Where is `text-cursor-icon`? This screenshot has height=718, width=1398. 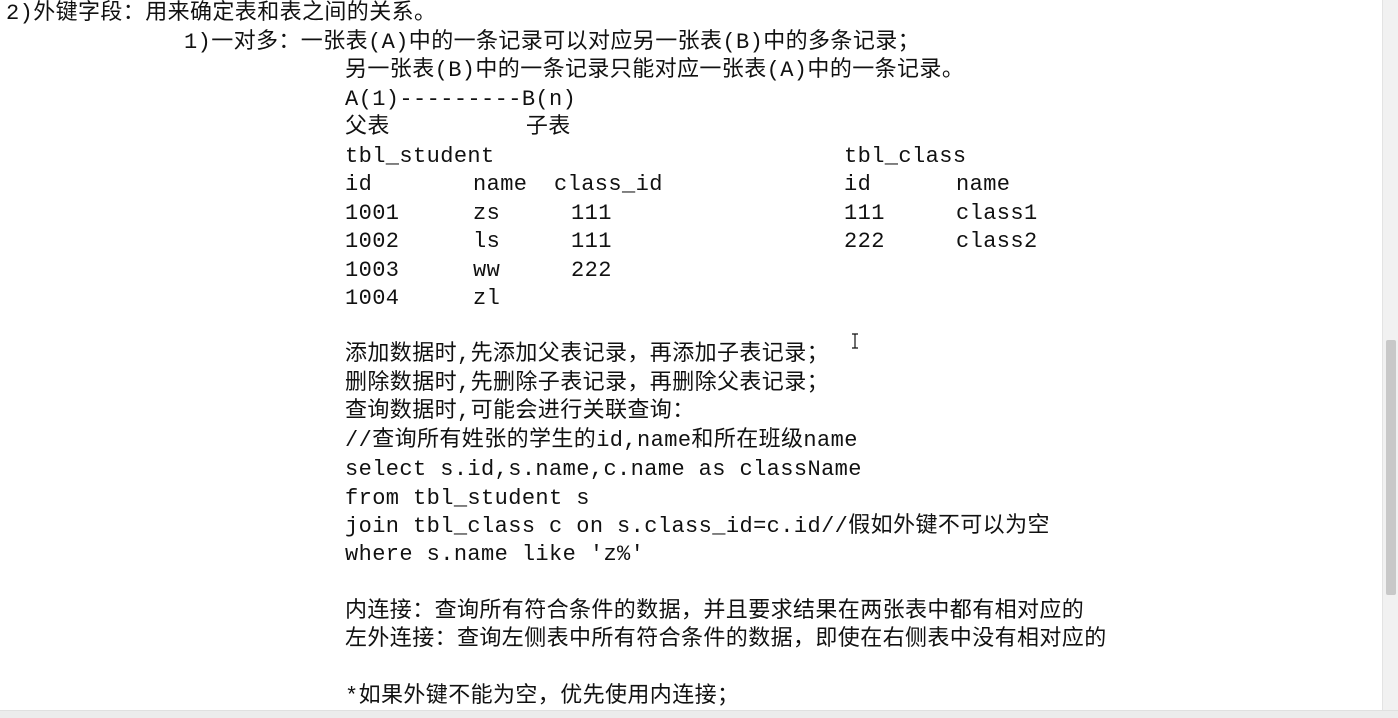
text-cursor-icon is located at coordinates (855, 341).